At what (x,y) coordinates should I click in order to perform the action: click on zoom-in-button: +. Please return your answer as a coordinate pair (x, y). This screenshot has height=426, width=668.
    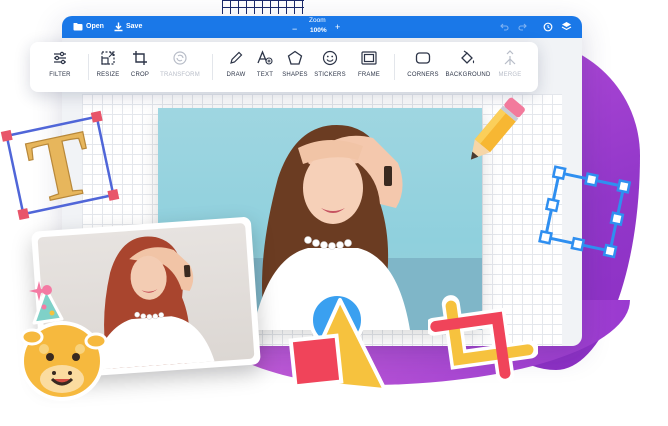
    Looking at the image, I should click on (337, 27).